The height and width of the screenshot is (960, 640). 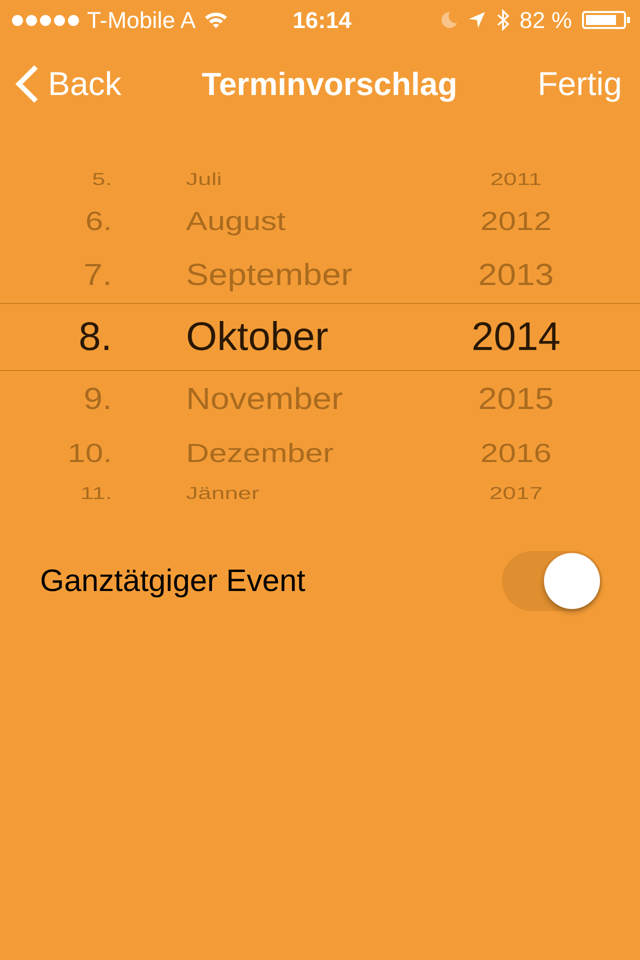 What do you see at coordinates (322, 20) in the screenshot?
I see `clock-time: 16:14` at bounding box center [322, 20].